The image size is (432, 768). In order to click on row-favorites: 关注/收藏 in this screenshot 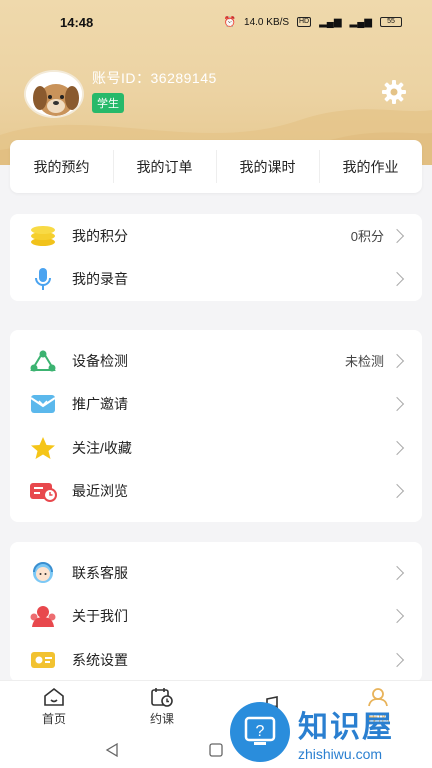, I will do `click(216, 448)`.